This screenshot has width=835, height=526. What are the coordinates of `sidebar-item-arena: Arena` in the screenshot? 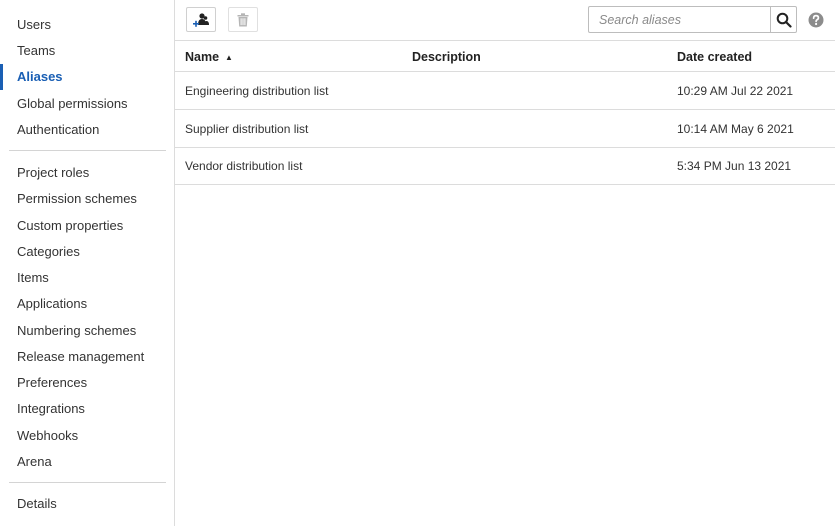 It's located at (34, 462).